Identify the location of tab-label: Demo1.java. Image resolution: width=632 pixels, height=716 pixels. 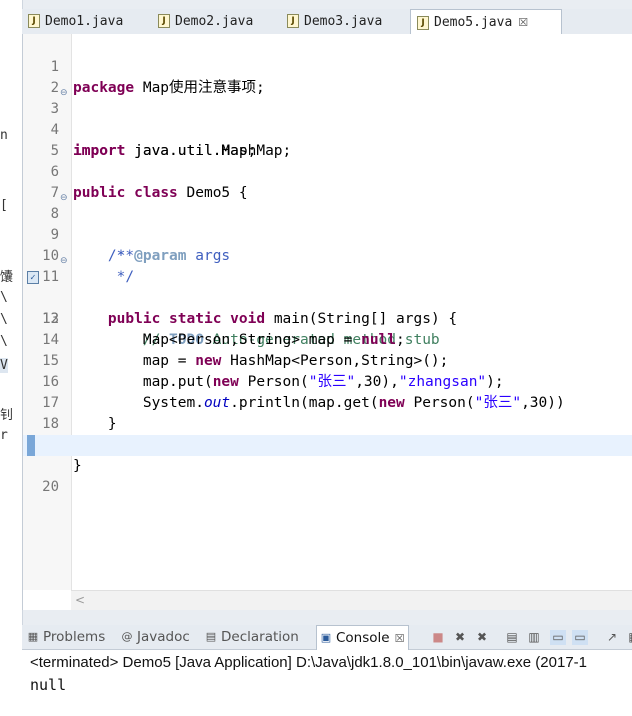
(84, 21).